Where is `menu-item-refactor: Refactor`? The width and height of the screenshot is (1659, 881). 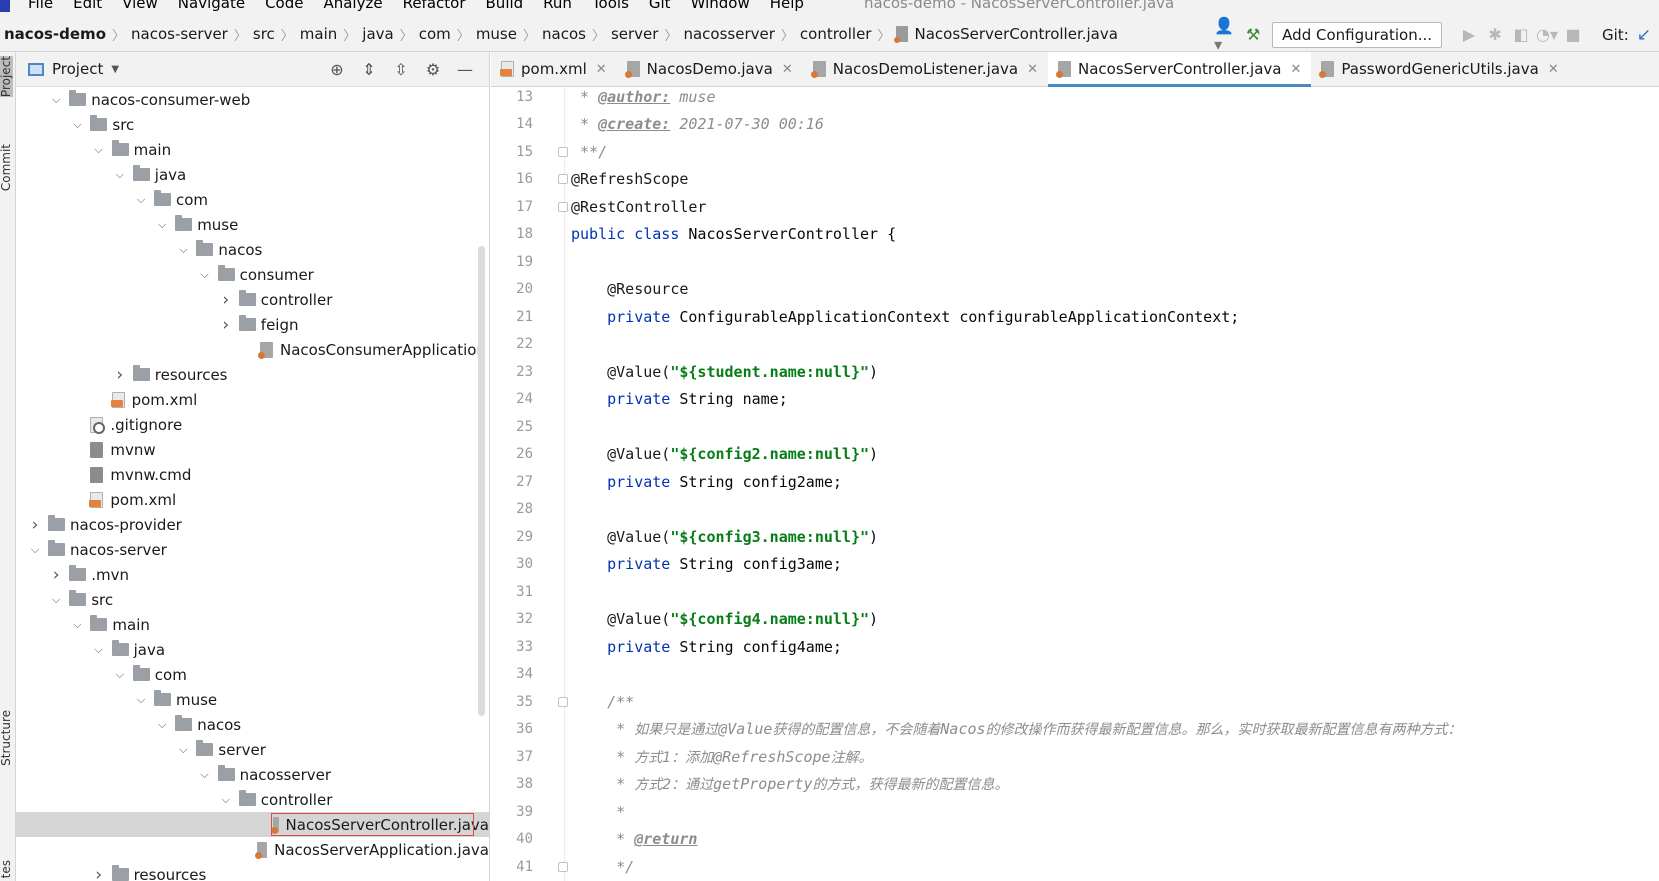 menu-item-refactor: Refactor is located at coordinates (434, 6).